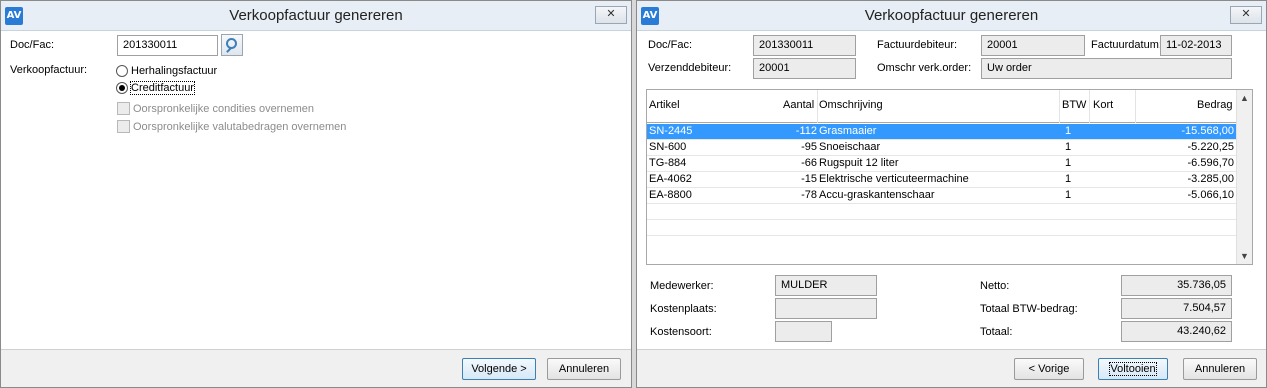 The width and height of the screenshot is (1267, 388). Describe the element at coordinates (1106, 68) in the screenshot. I see `omschr-verk-order-field: Uw order` at that location.